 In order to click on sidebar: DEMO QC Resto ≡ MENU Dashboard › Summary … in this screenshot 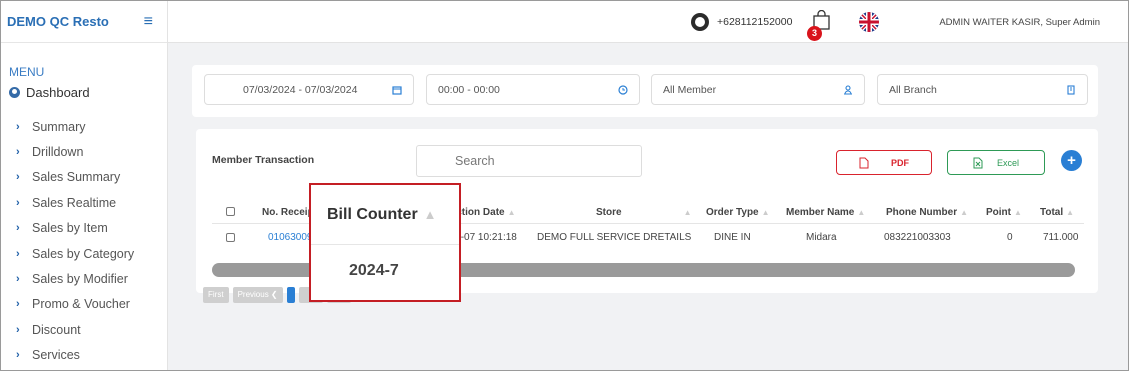, I will do `click(84, 185)`.